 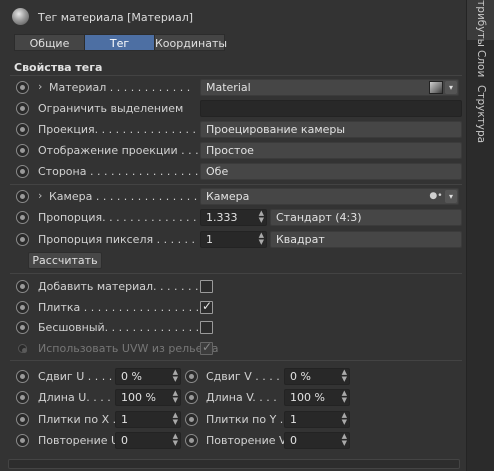 What do you see at coordinates (79, 440) in the screenshot?
I see `repeat-u-label: Повторение U` at bounding box center [79, 440].